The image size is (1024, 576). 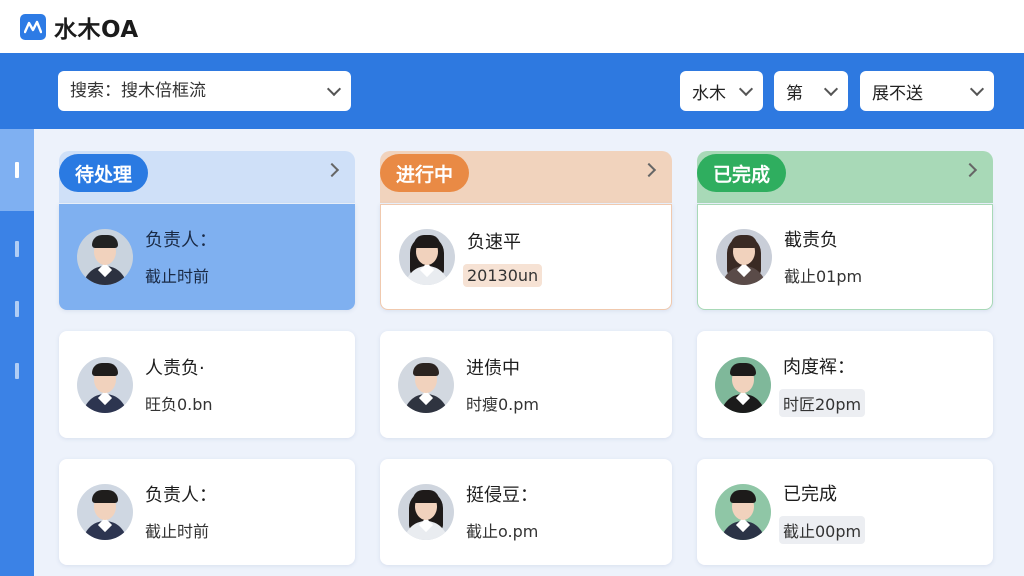 What do you see at coordinates (502, 512) in the screenshot?
I see `card-text: 挺侵豆： 截止o.pm` at bounding box center [502, 512].